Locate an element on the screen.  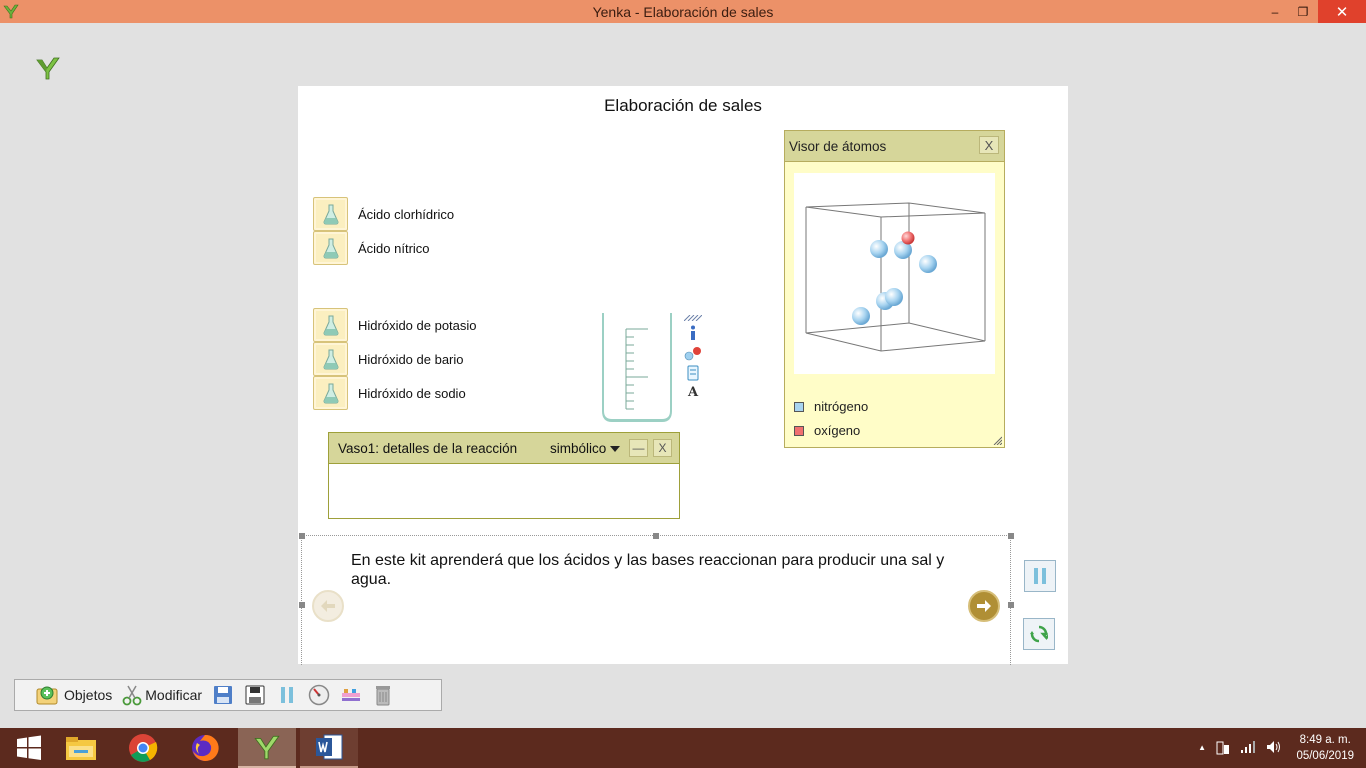
refresh-icon is located at coordinates (1039, 634).